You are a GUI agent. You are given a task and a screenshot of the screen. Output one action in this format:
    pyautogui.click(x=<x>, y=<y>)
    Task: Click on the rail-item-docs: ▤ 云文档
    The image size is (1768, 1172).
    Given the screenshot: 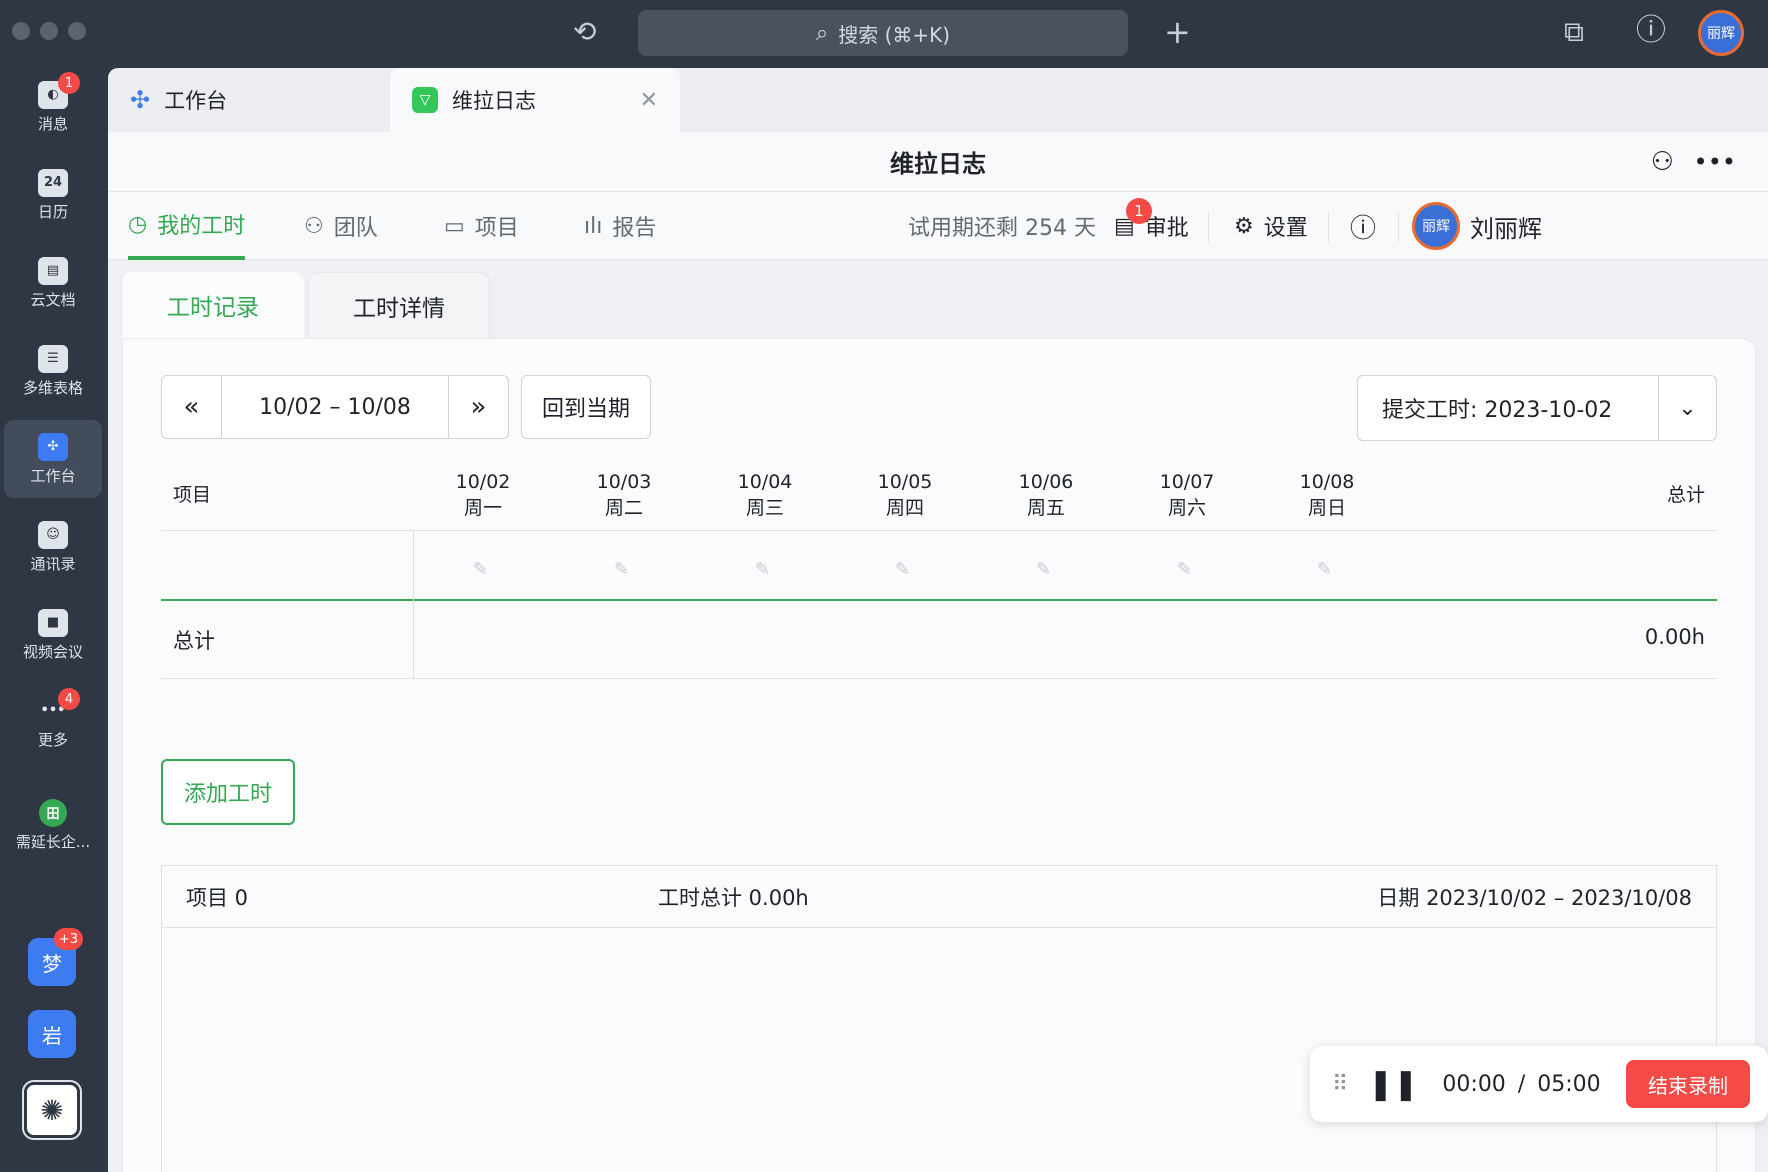 What is the action you would take?
    pyautogui.click(x=53, y=283)
    